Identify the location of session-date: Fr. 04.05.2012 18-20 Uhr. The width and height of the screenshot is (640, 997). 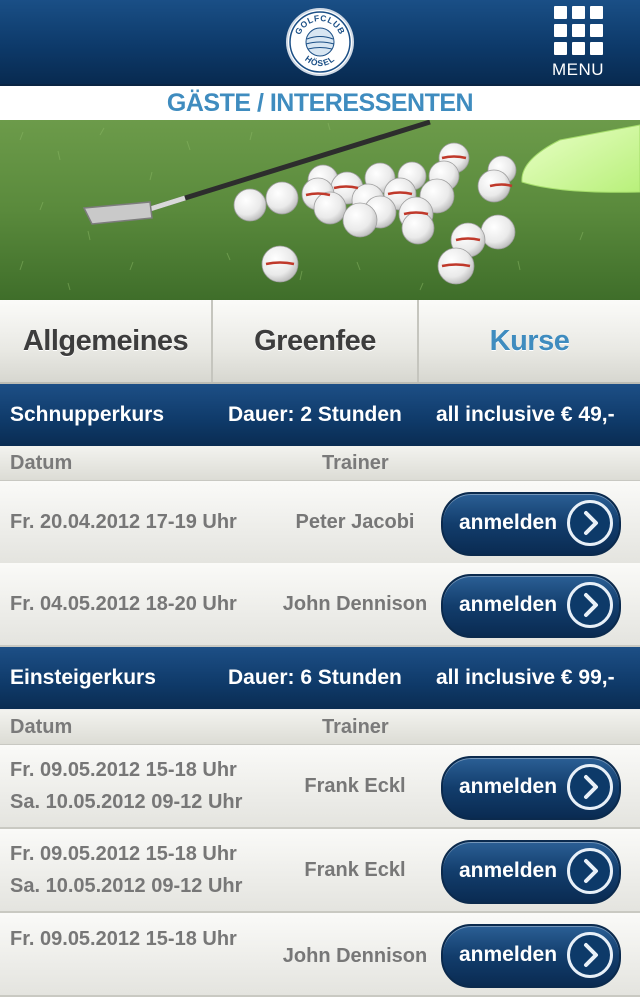
(123, 604).